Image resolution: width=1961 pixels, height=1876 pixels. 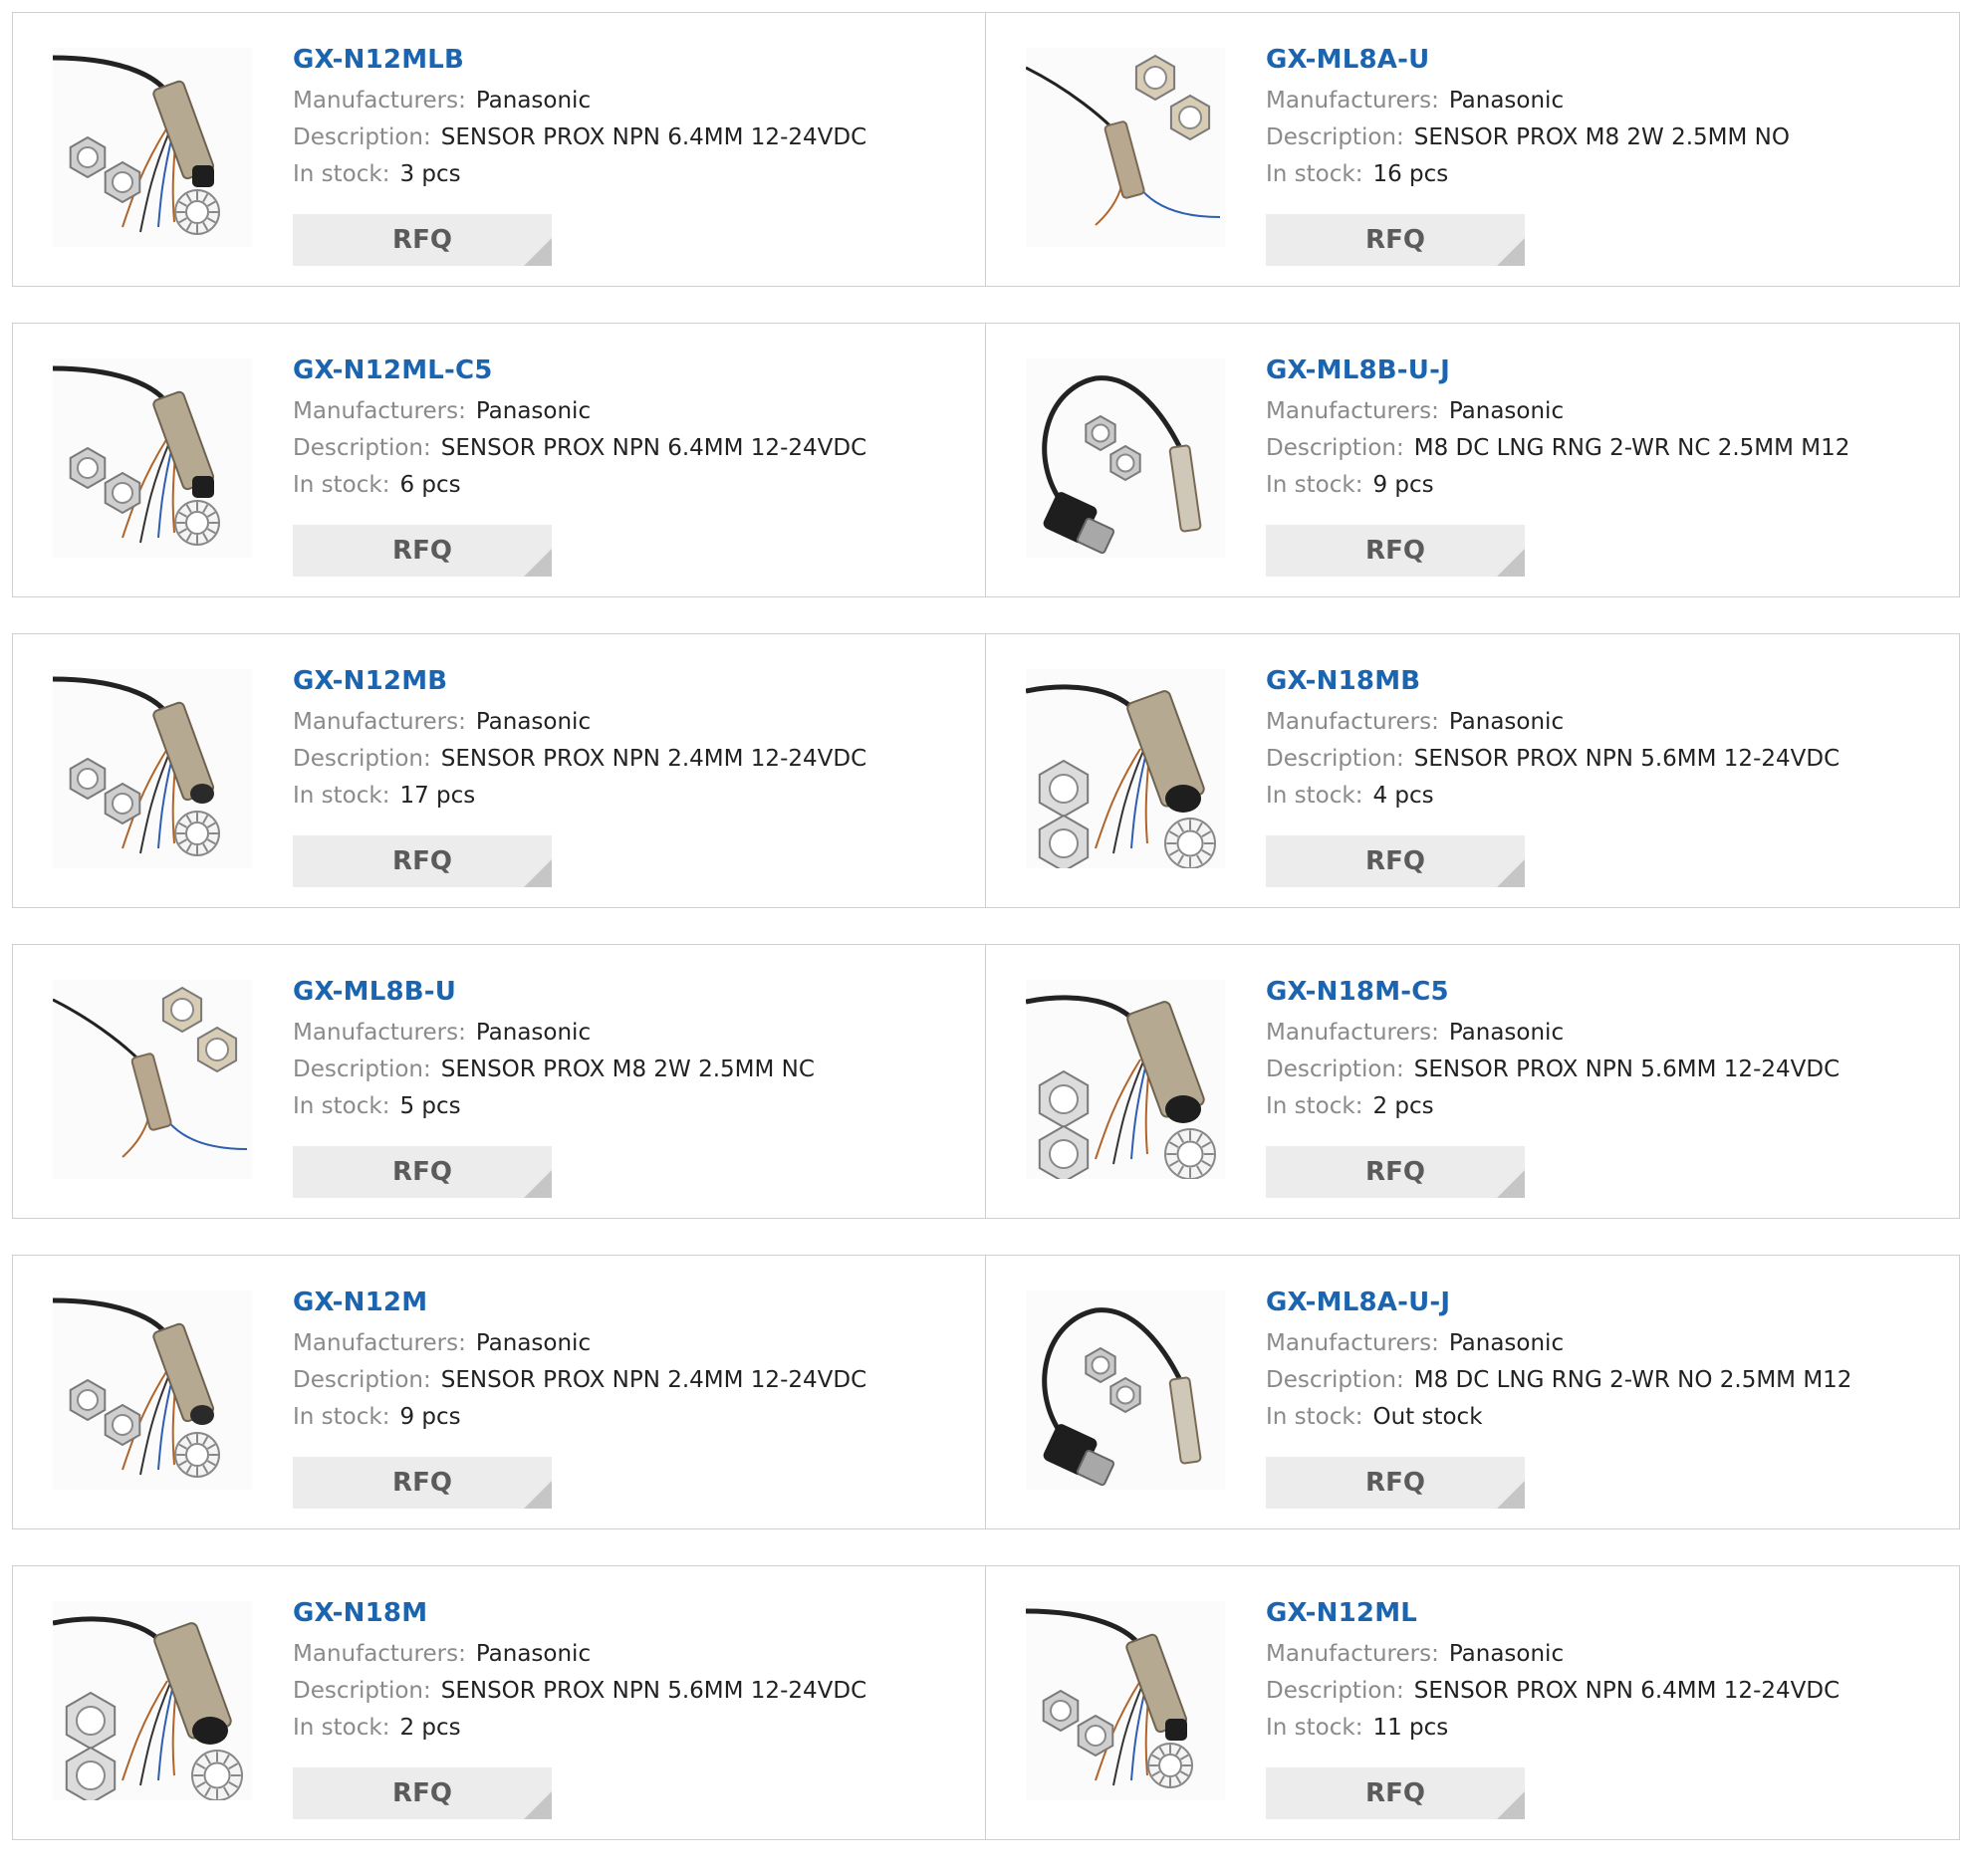 I want to click on description-value: SENSOR PROX NPN 5.6MM 12-24VDC, so click(x=653, y=1691).